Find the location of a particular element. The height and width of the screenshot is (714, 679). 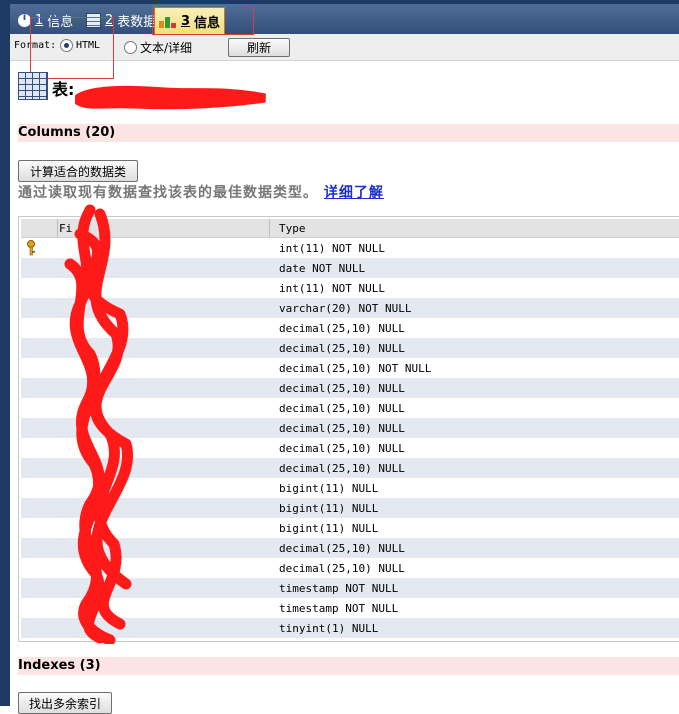

learn-more-link: 详细了解 is located at coordinates (354, 193).